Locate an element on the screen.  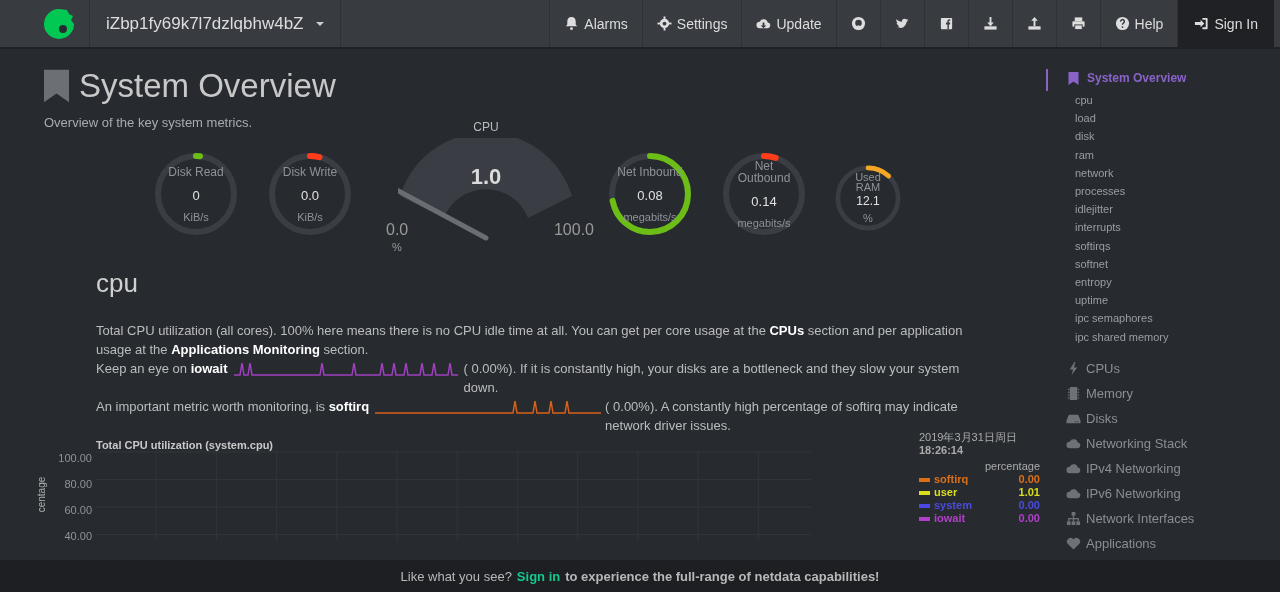
sitemap-icon is located at coordinates (1073, 518).